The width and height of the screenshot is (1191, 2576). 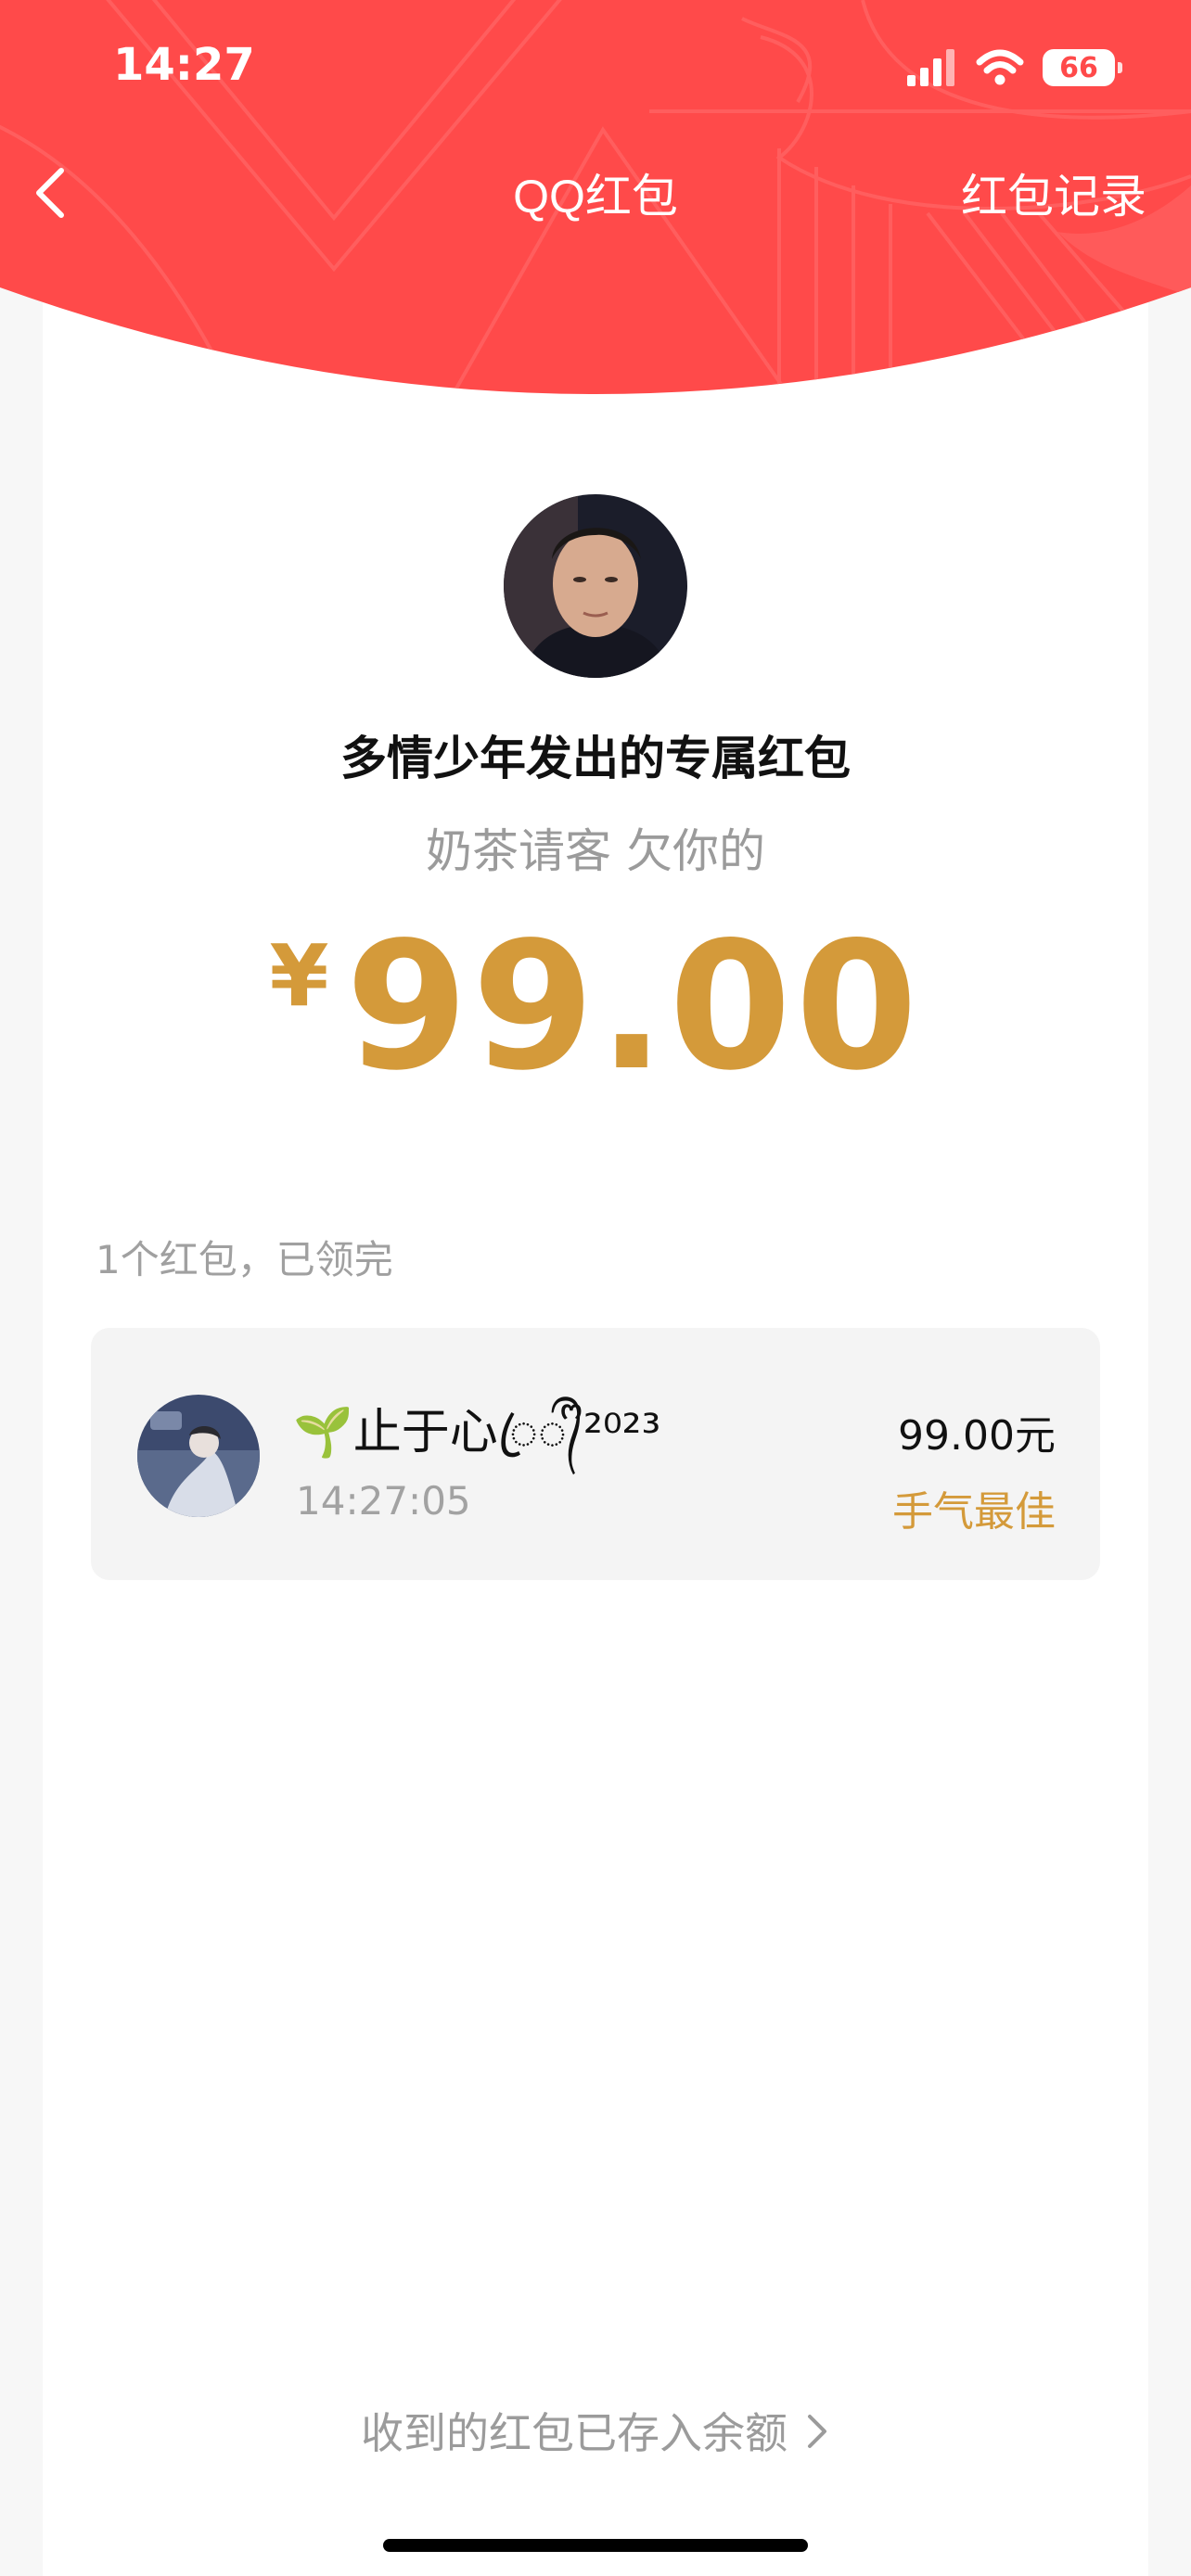 I want to click on claim-amount: 99.00元, so click(x=977, y=1436).